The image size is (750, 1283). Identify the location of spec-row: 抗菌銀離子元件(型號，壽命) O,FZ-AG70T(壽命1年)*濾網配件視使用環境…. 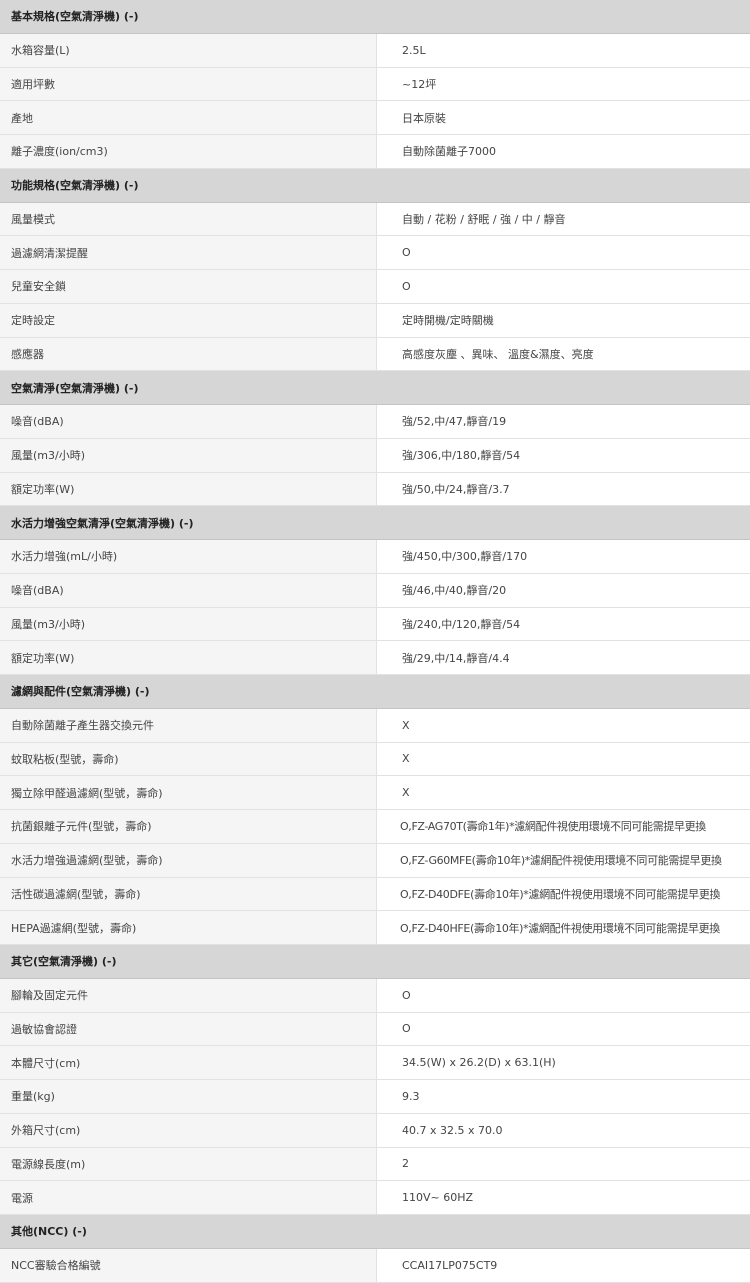
(375, 827).